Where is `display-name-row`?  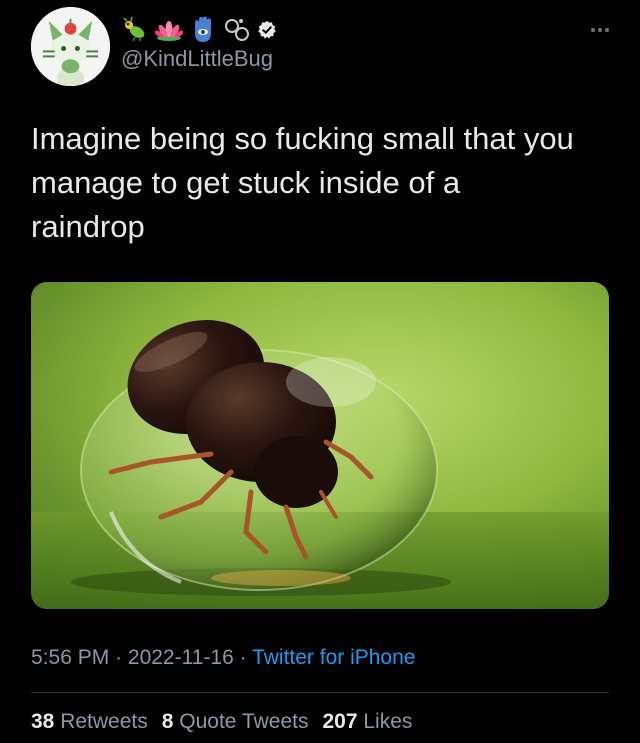 display-name-row is located at coordinates (199, 30).